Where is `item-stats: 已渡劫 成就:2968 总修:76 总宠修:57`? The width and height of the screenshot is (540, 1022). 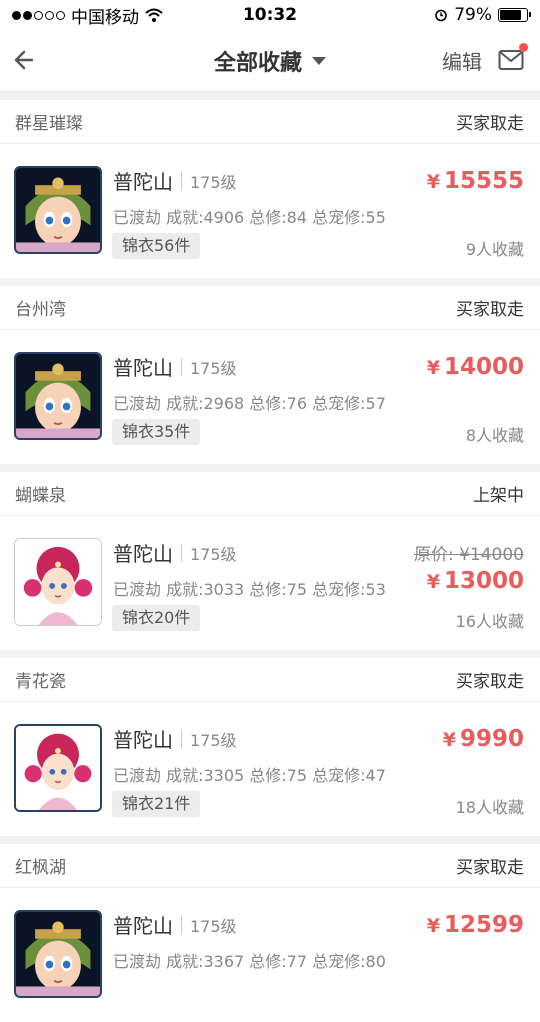 item-stats: 已渡劫 成就:2968 总修:76 总宠修:57 is located at coordinates (249, 403).